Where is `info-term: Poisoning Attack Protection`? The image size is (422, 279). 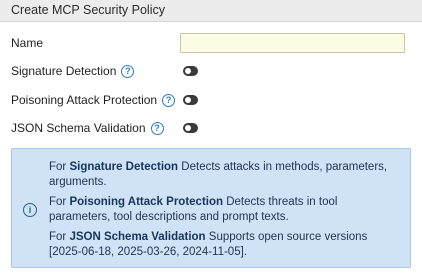
info-term: Poisoning Attack Protection is located at coordinates (146, 202).